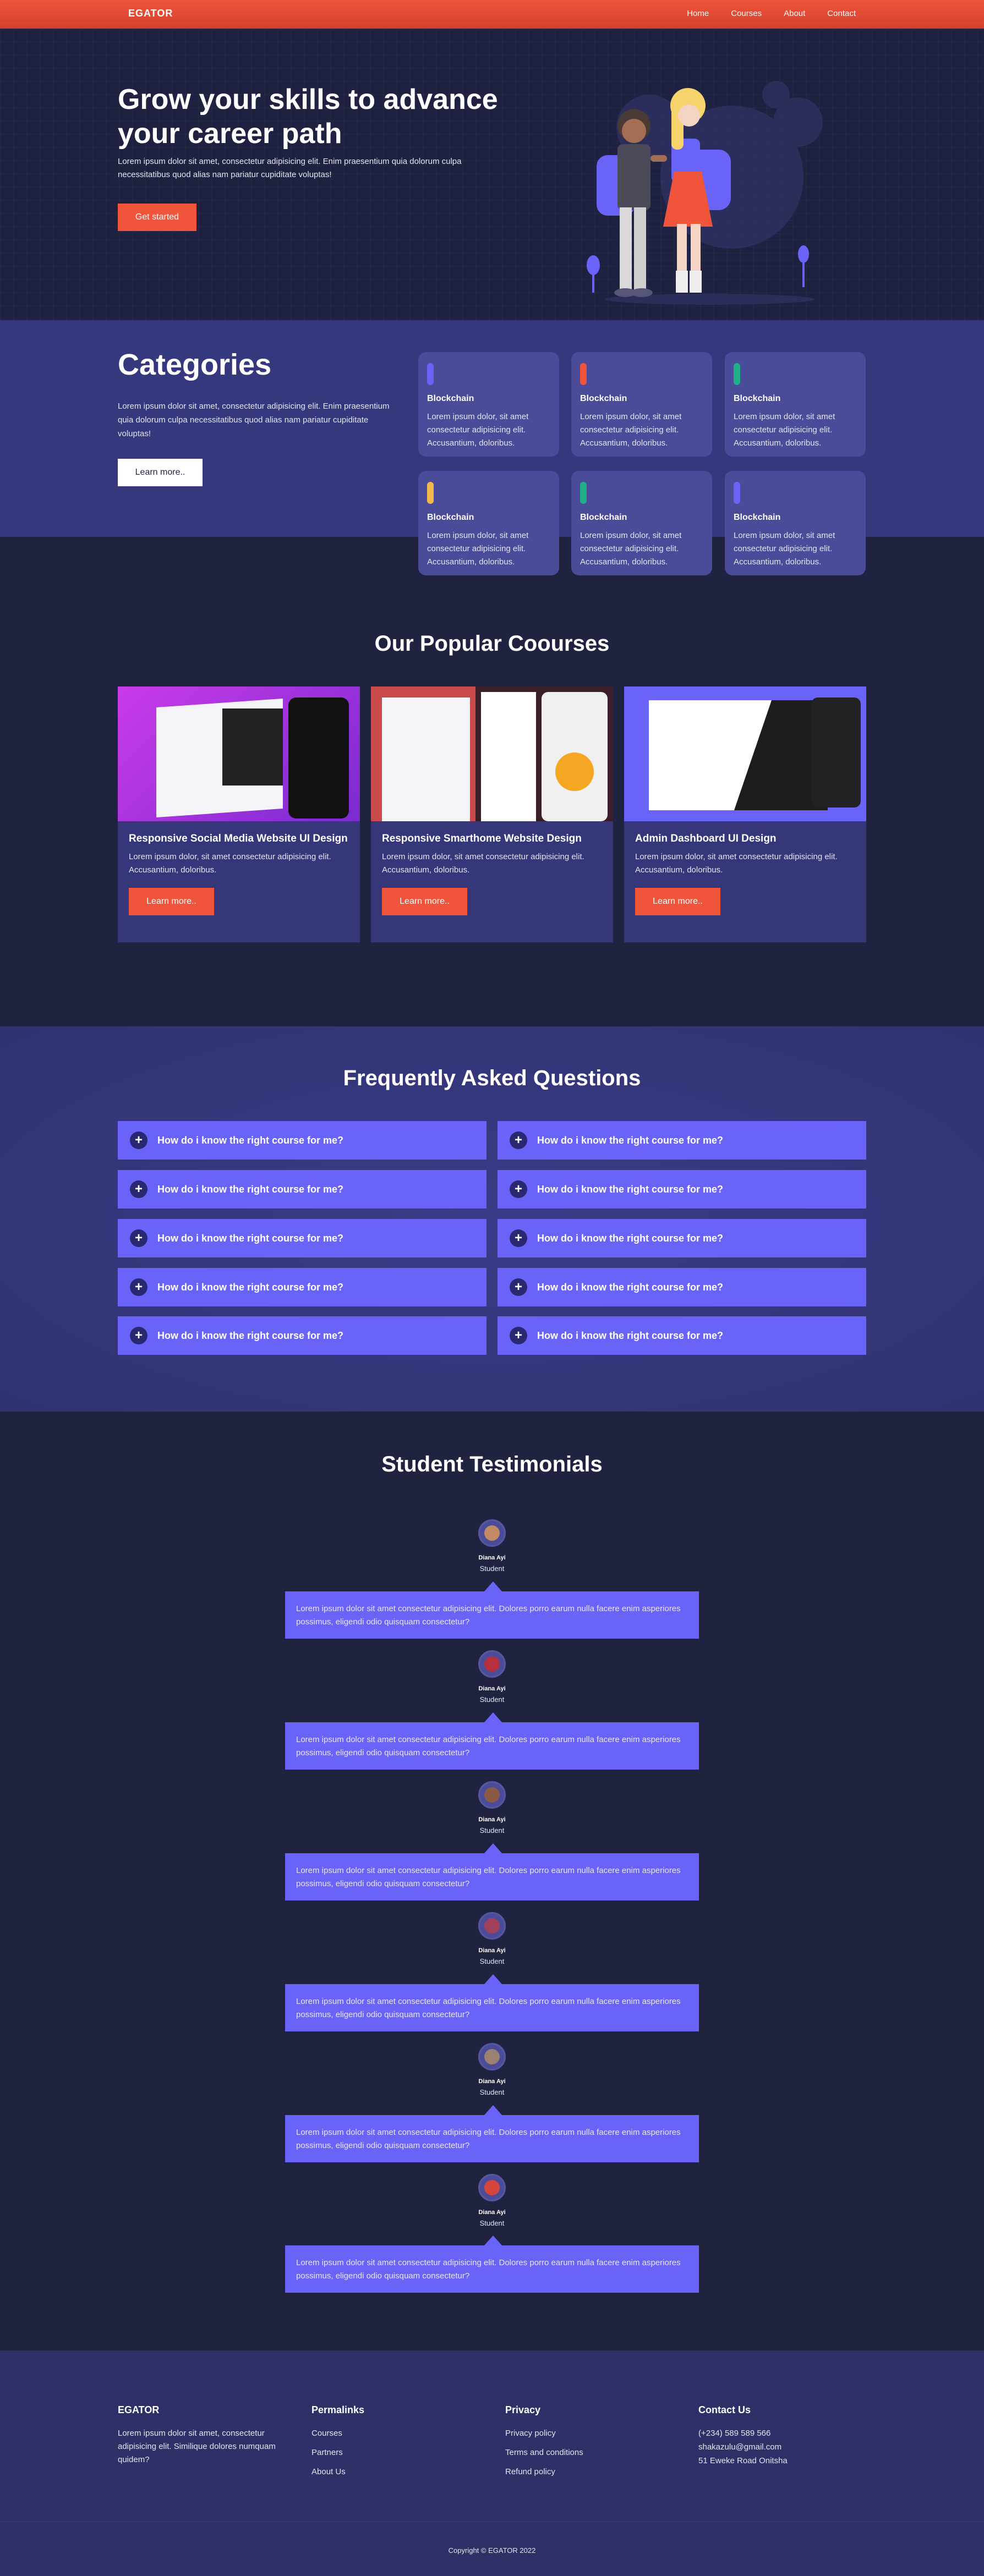 The height and width of the screenshot is (2576, 984). I want to click on nav-link-about: About, so click(794, 13).